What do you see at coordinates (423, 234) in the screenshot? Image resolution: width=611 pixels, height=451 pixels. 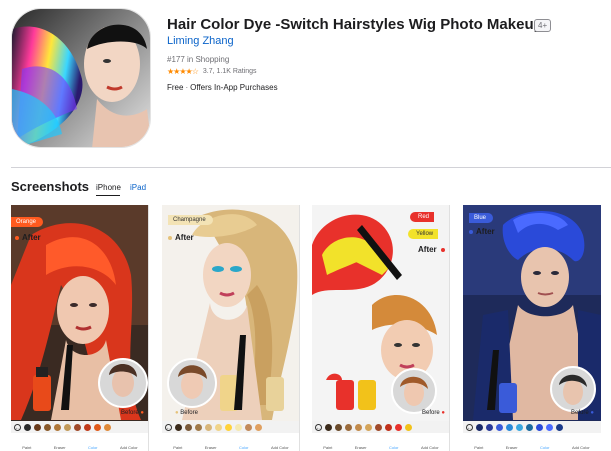 I see `color-tag: Yellow` at bounding box center [423, 234].